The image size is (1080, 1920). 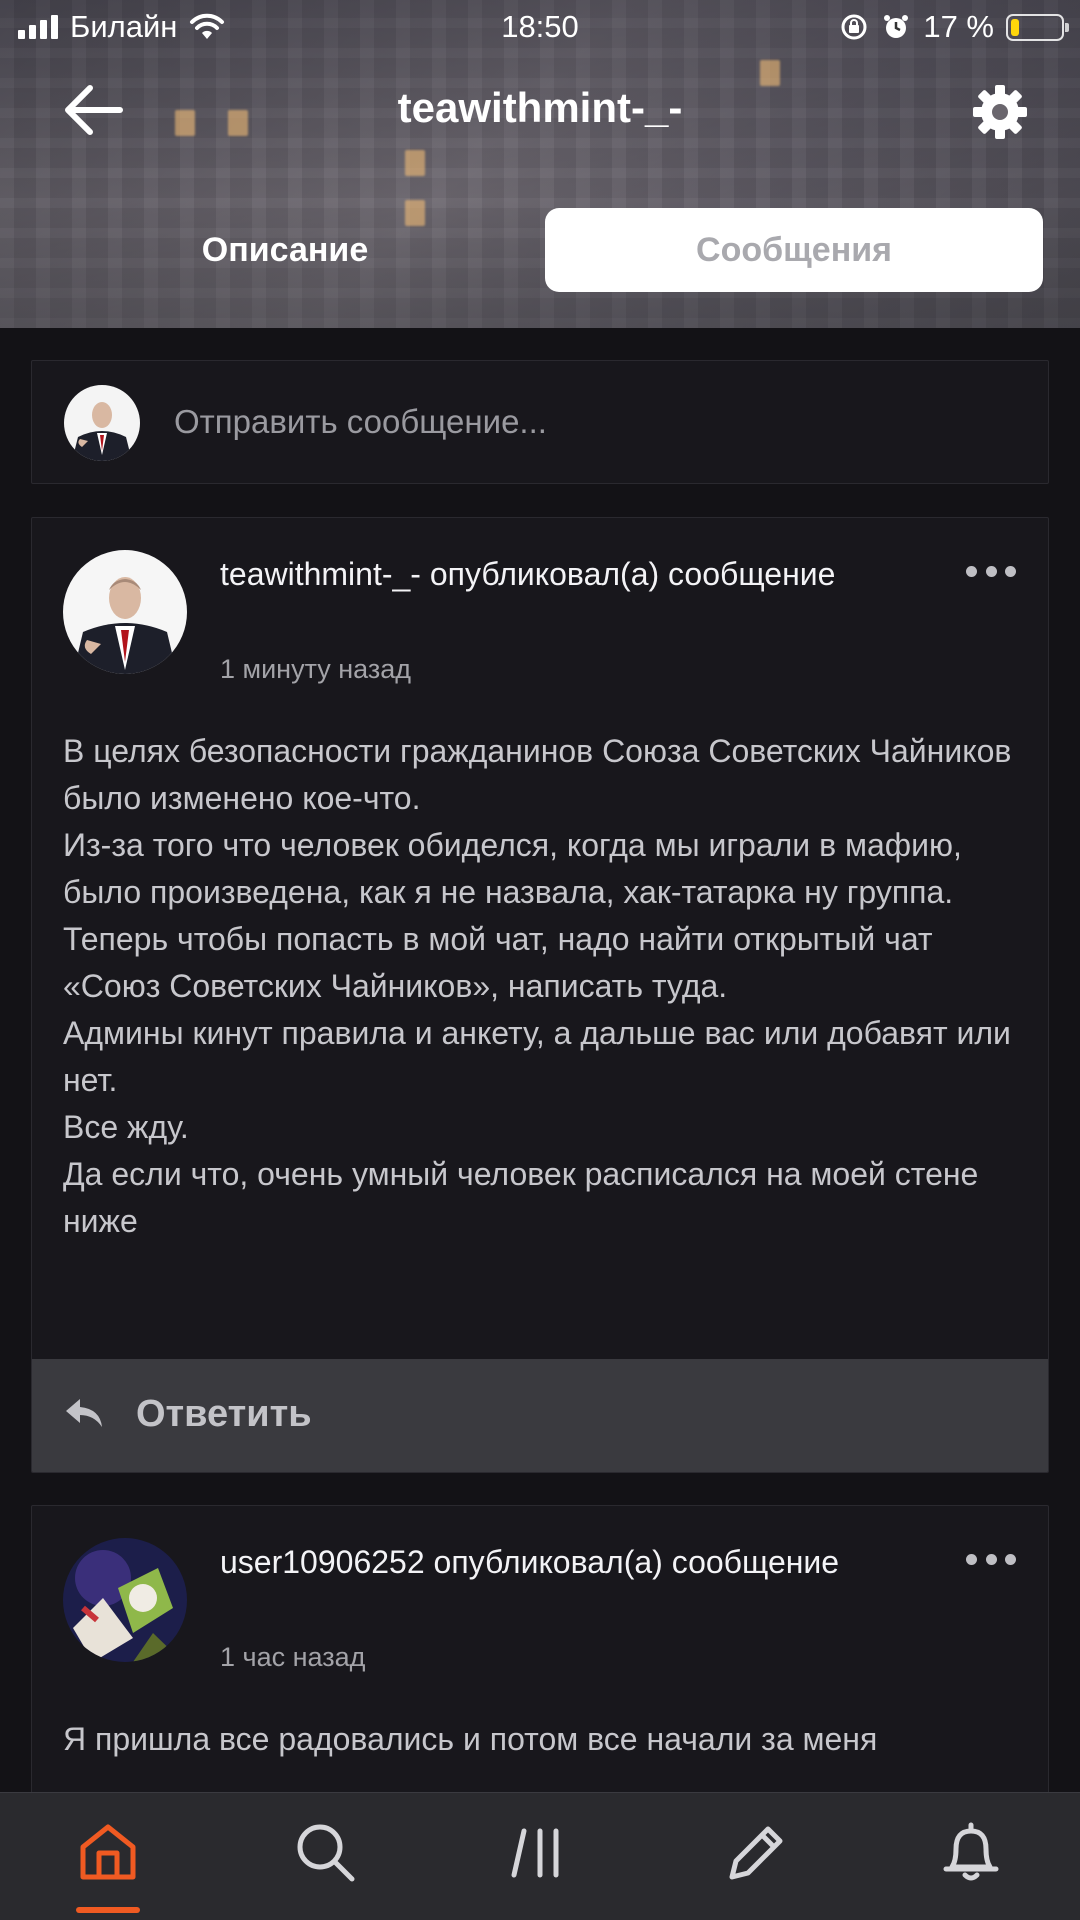 What do you see at coordinates (854, 27) in the screenshot?
I see `orientation-lock-icon` at bounding box center [854, 27].